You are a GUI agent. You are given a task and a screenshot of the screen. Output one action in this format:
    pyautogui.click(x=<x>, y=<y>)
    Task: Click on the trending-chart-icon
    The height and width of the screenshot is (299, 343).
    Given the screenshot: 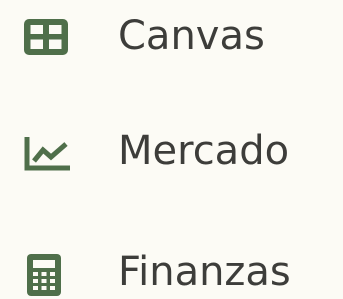 What is the action you would take?
    pyautogui.click(x=47, y=154)
    